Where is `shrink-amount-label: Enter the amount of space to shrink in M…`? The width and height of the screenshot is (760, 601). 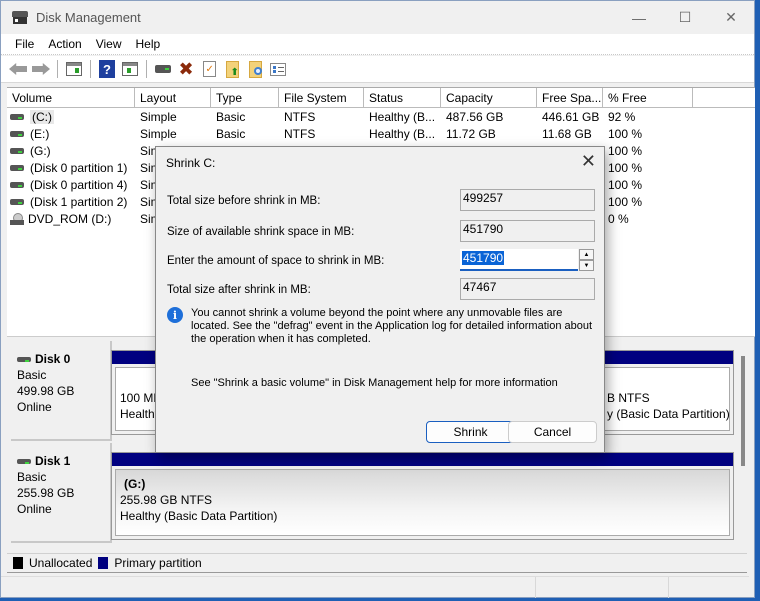
shrink-amount-label: Enter the amount of space to shrink in M… is located at coordinates (276, 261).